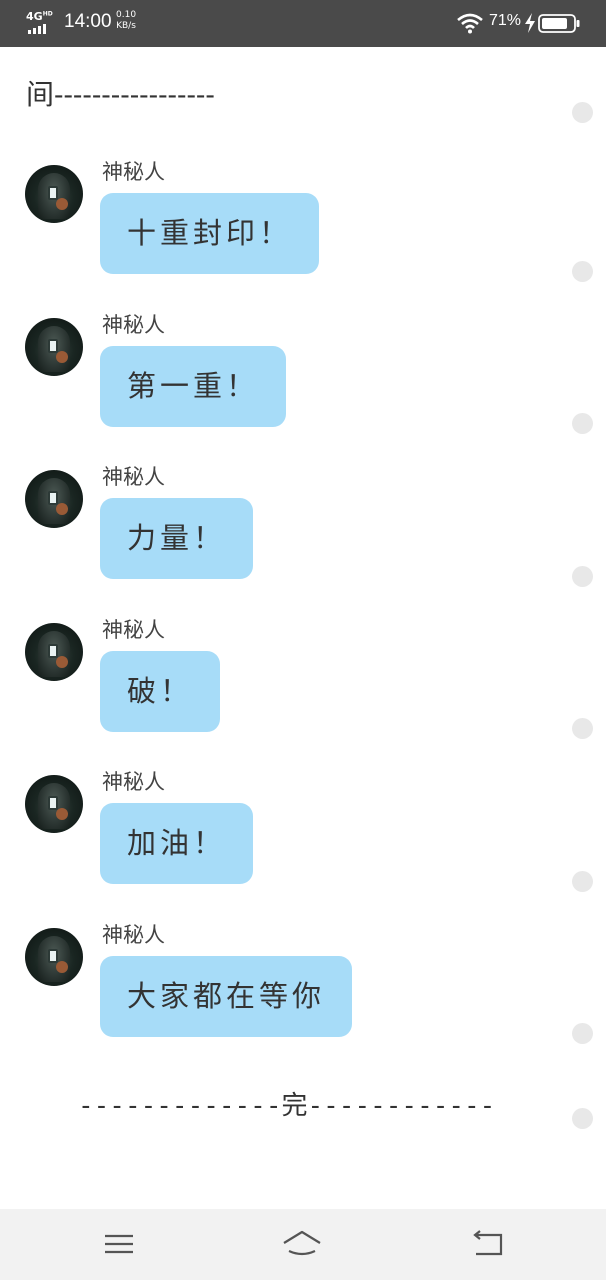 The height and width of the screenshot is (1280, 606). Describe the element at coordinates (303, 828) in the screenshot. I see `chat-message: 神秘人 加油！` at that location.